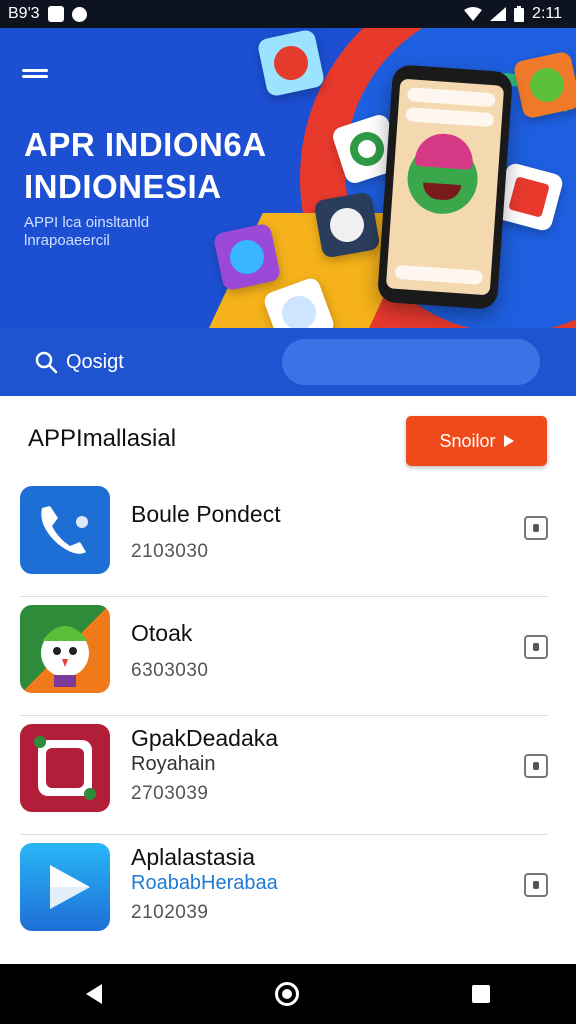 This screenshot has height=1024, width=576. I want to click on recents-icon, so click(480, 994).